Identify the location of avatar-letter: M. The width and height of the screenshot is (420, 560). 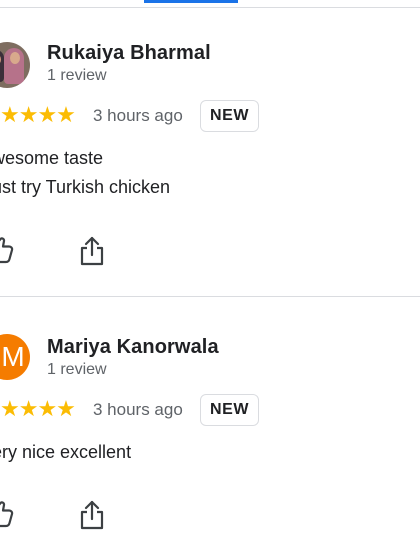
(13, 356).